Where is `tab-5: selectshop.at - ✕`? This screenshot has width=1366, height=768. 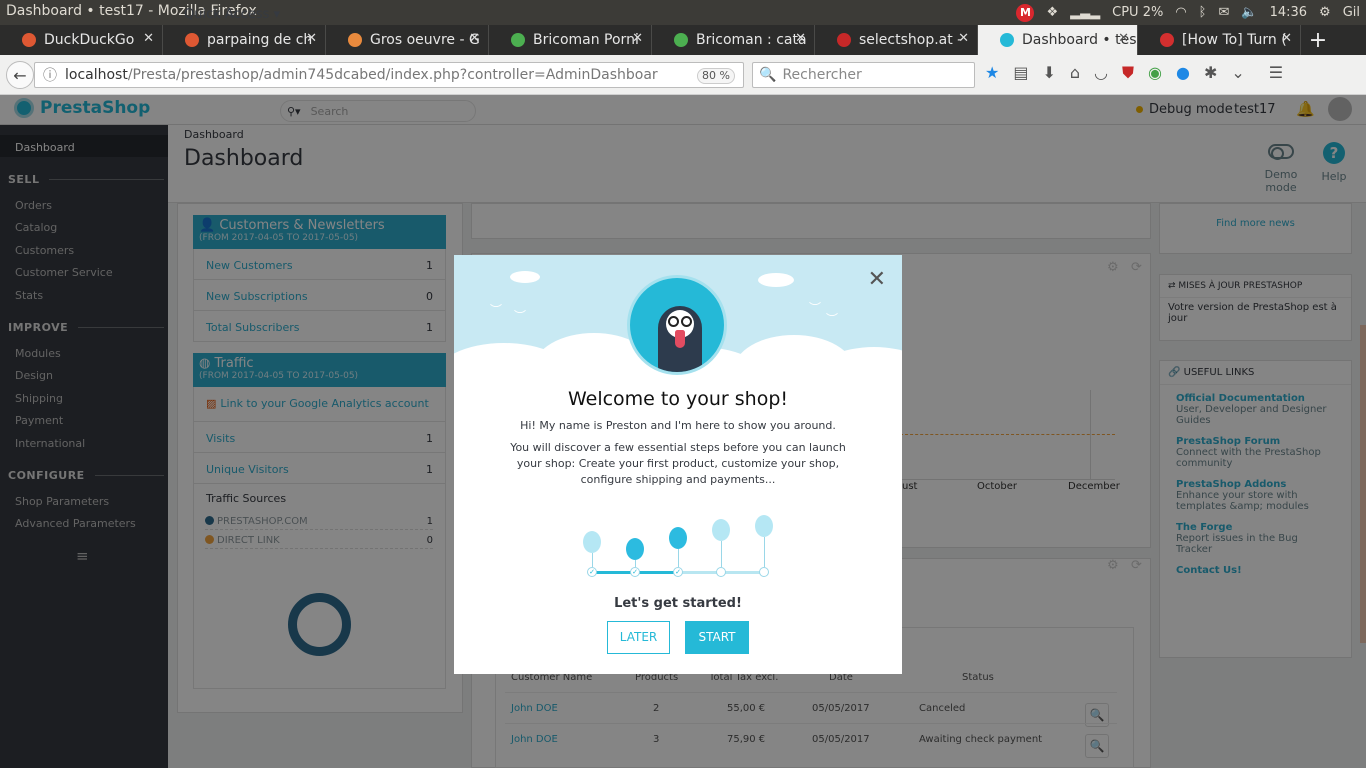
tab-5: selectshop.at - ✕ is located at coordinates (896, 40).